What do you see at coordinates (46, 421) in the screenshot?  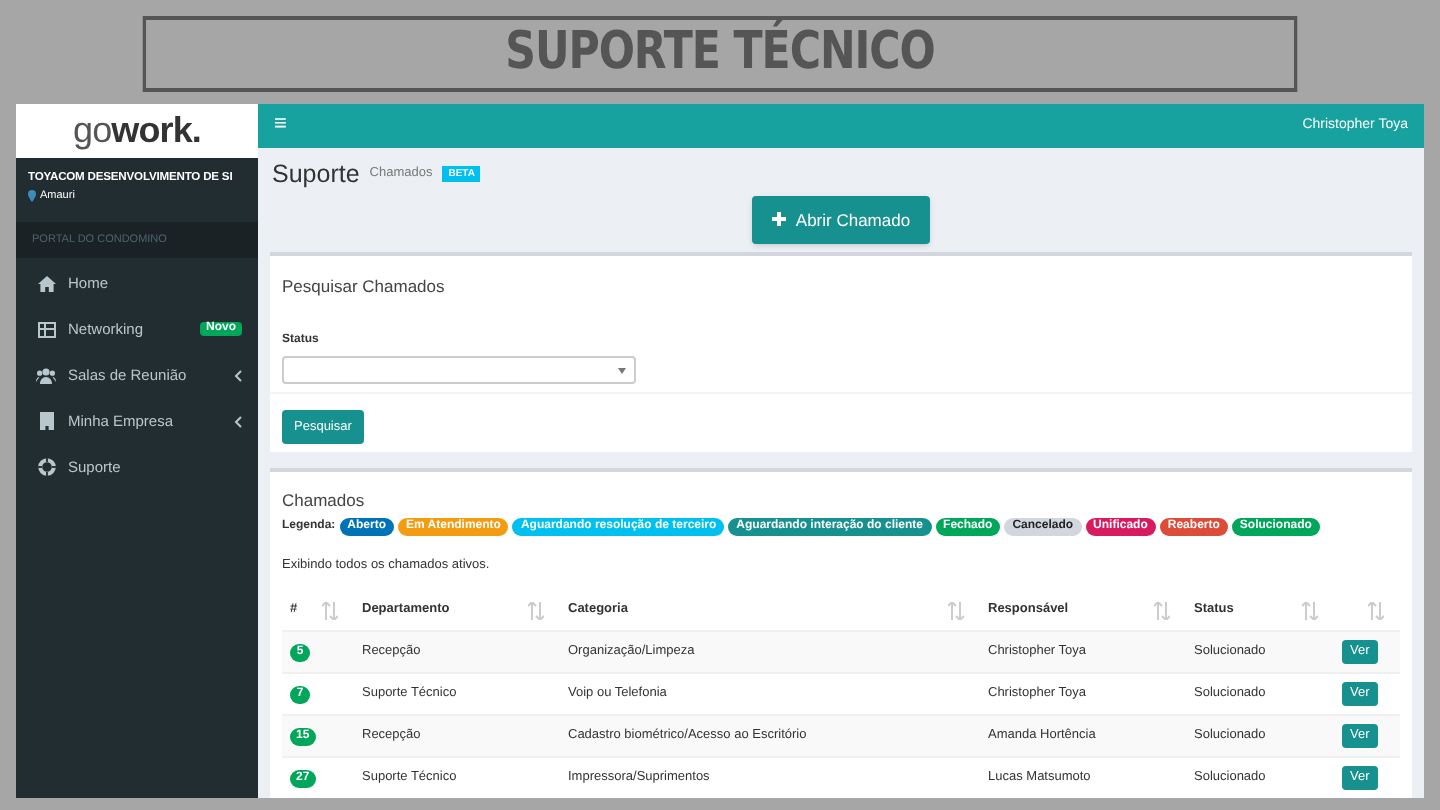 I see `building-icon` at bounding box center [46, 421].